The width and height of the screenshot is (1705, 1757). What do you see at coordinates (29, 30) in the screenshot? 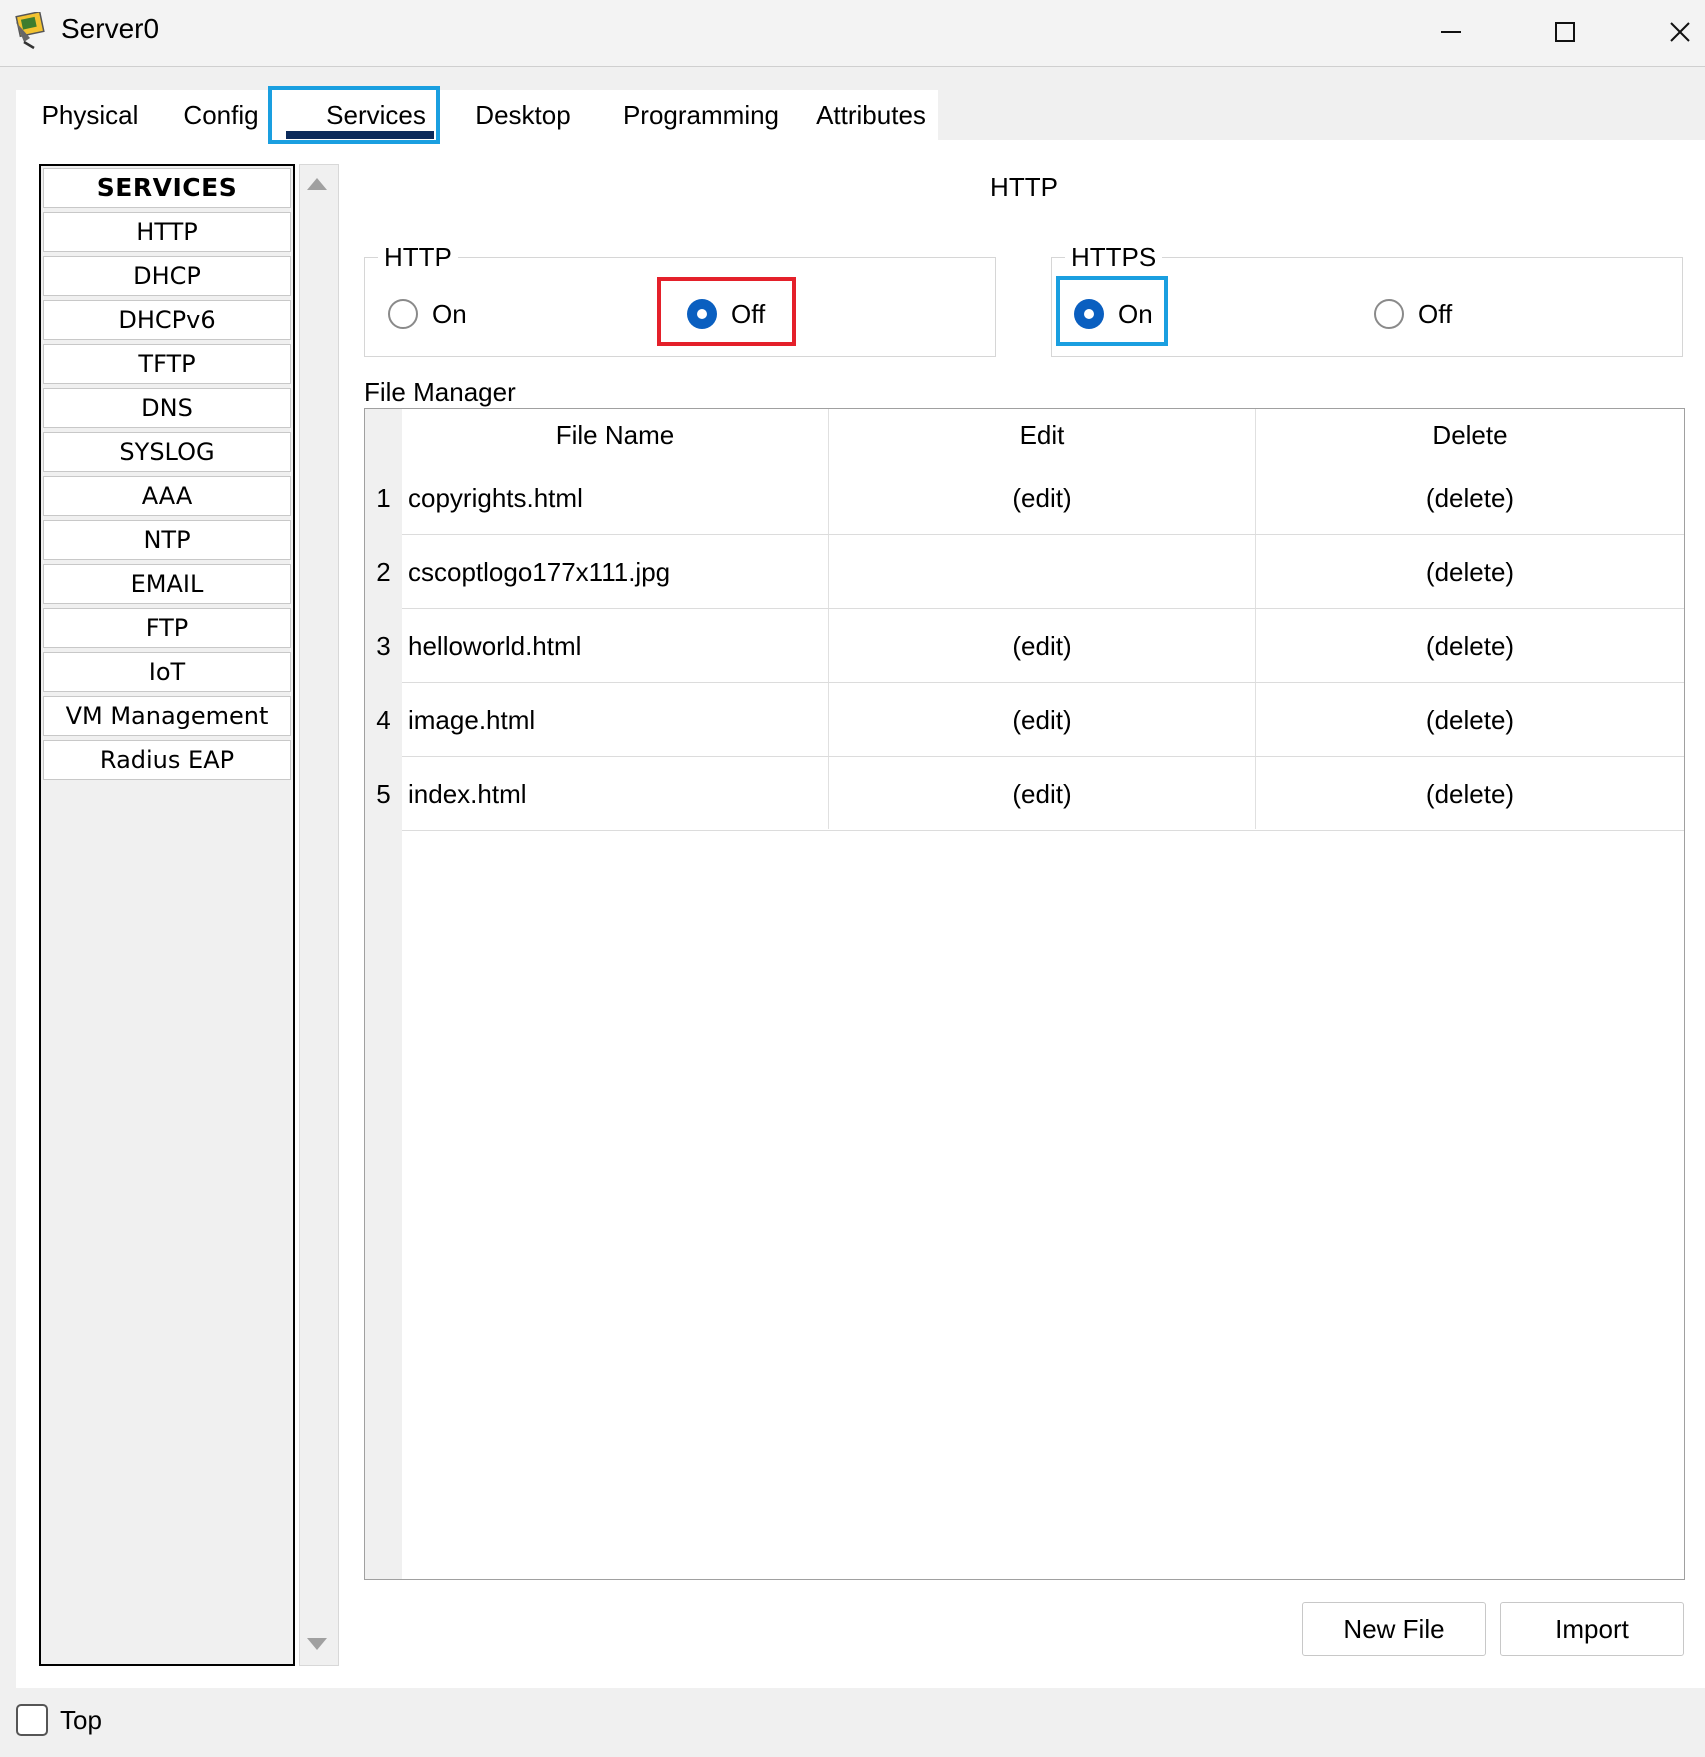
I see `server-icon` at bounding box center [29, 30].